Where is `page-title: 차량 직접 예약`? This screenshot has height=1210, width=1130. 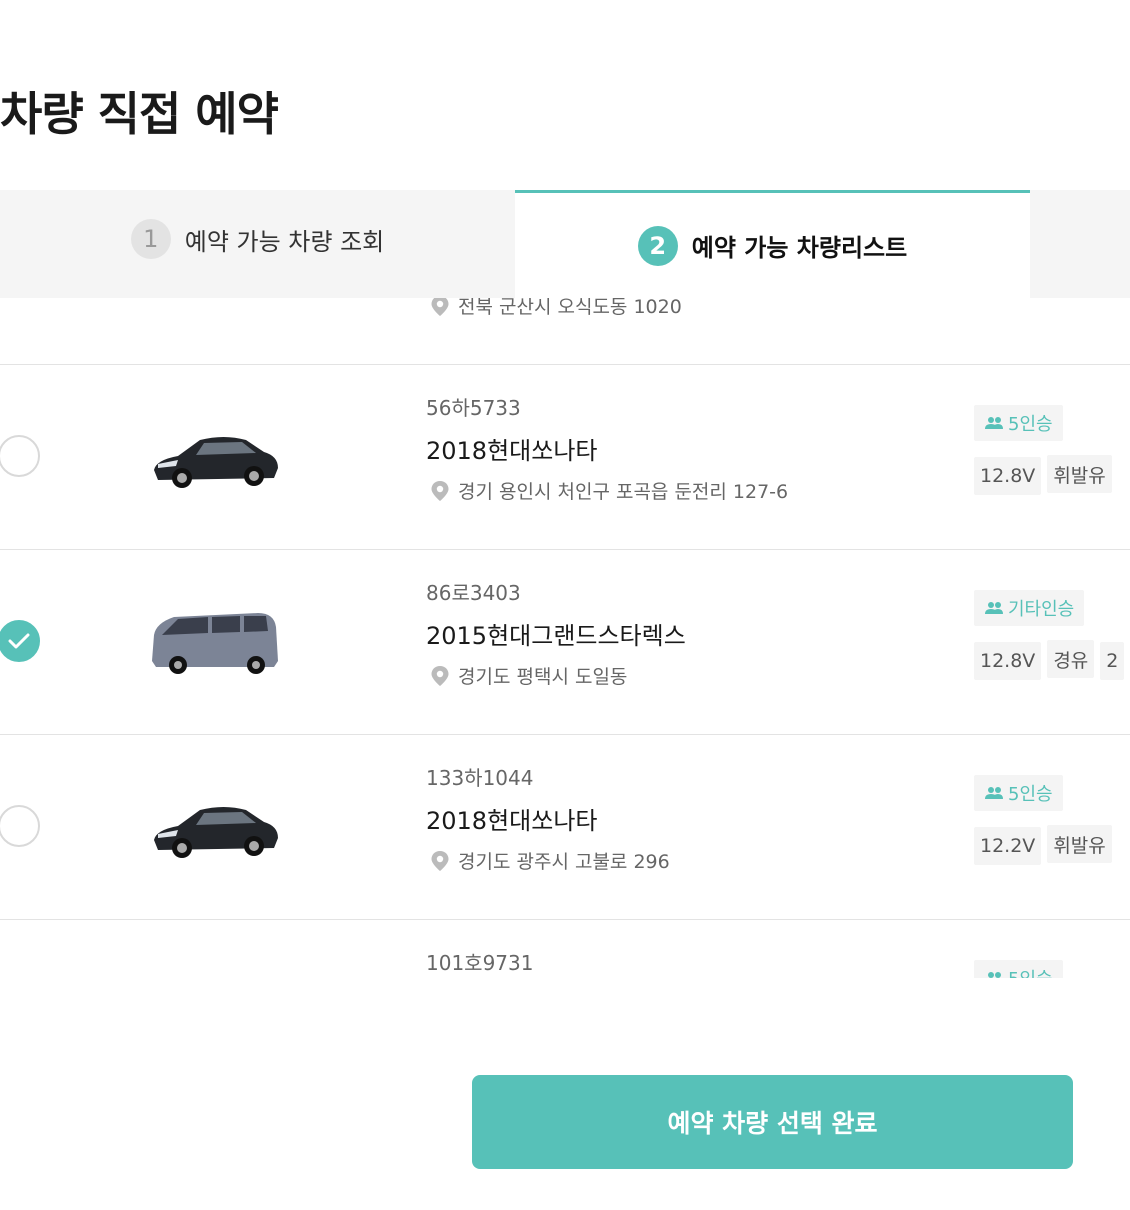 page-title: 차량 직접 예약 is located at coordinates (139, 114).